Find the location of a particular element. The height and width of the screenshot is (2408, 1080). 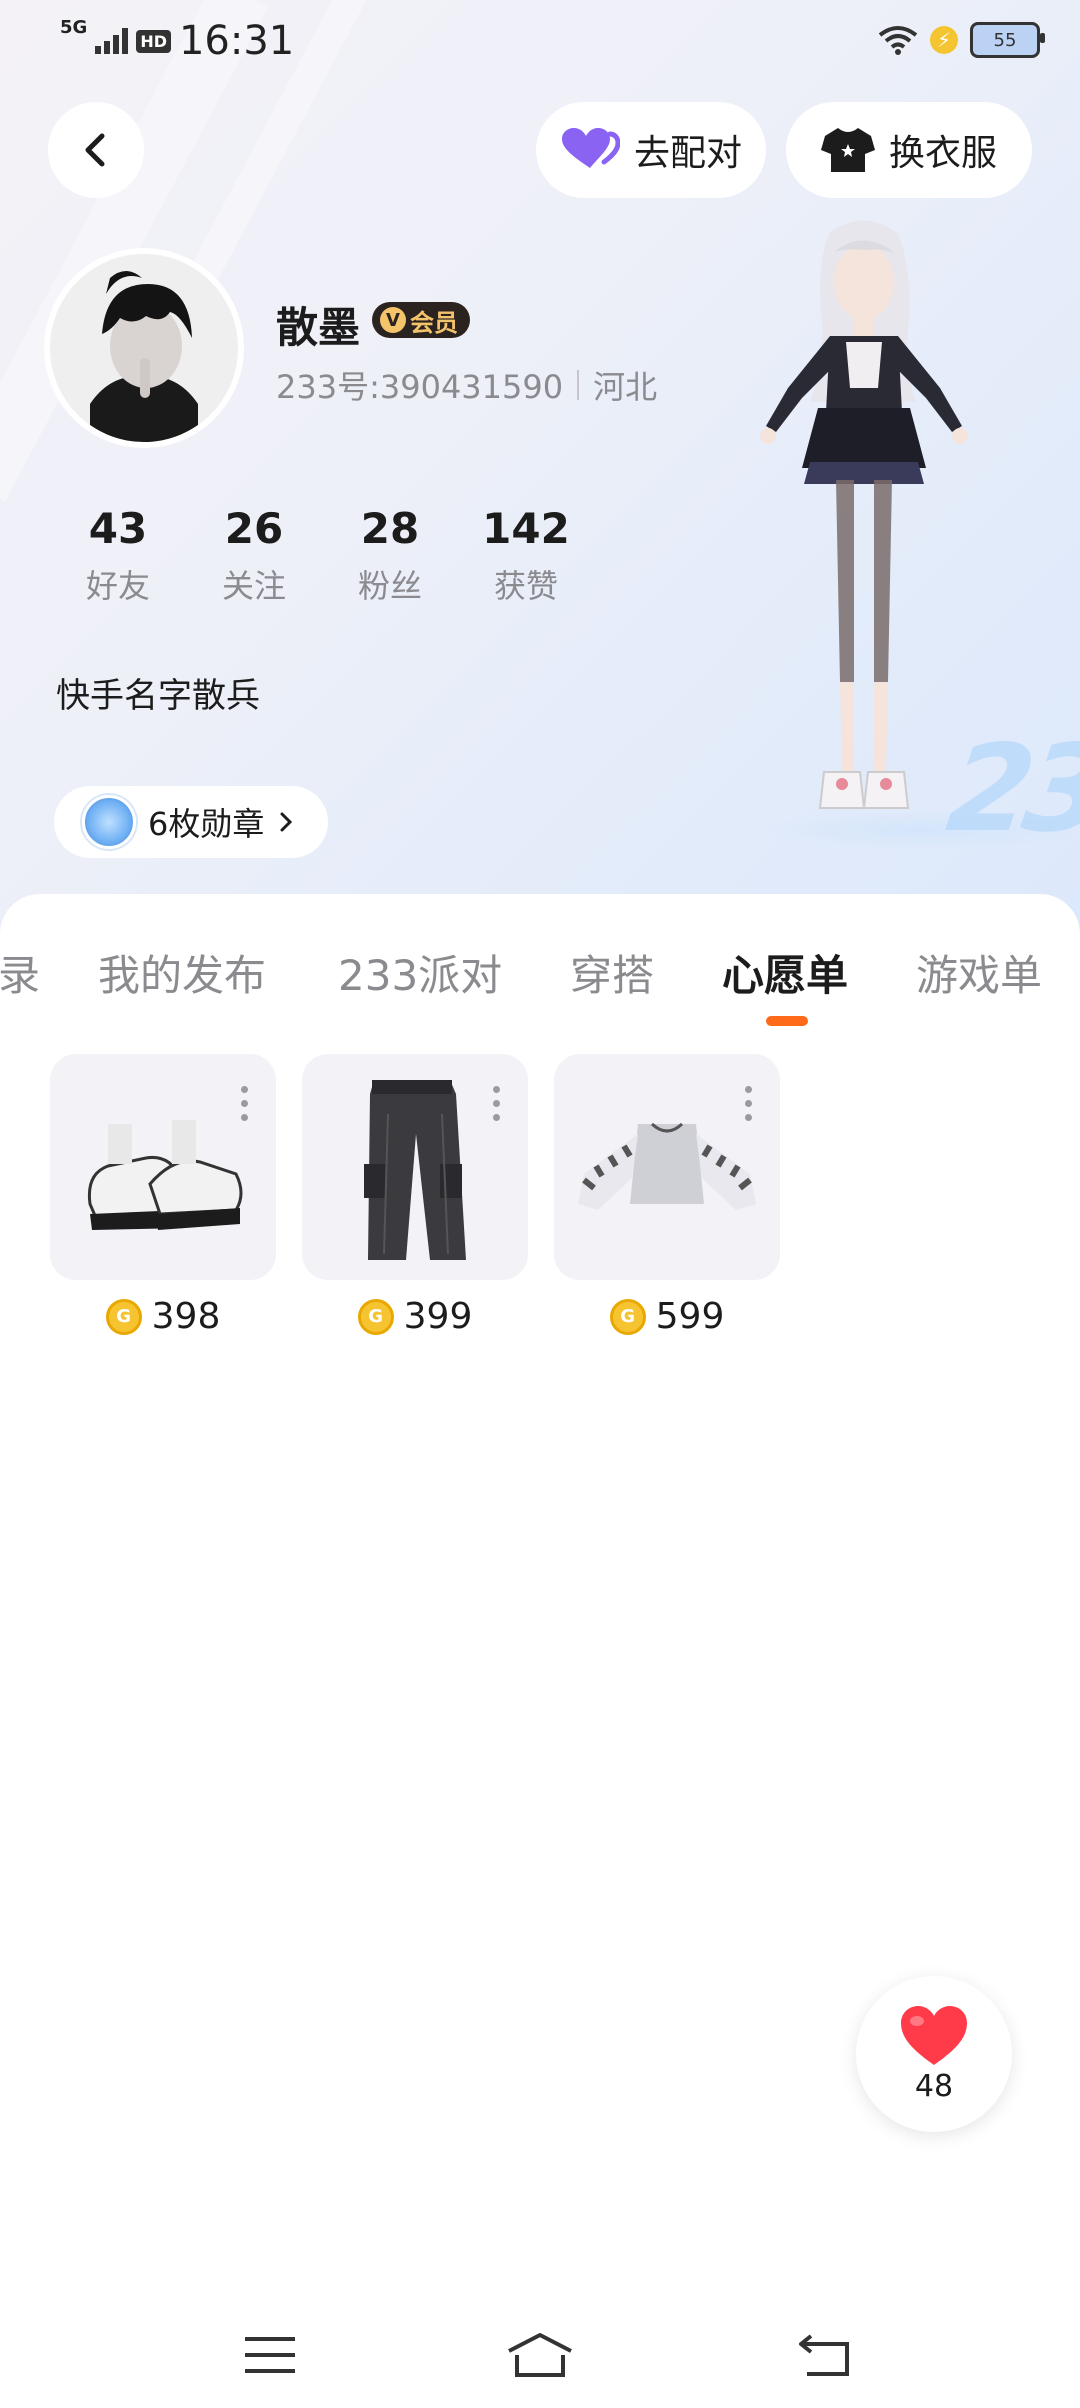

medal-icon is located at coordinates (109, 822).